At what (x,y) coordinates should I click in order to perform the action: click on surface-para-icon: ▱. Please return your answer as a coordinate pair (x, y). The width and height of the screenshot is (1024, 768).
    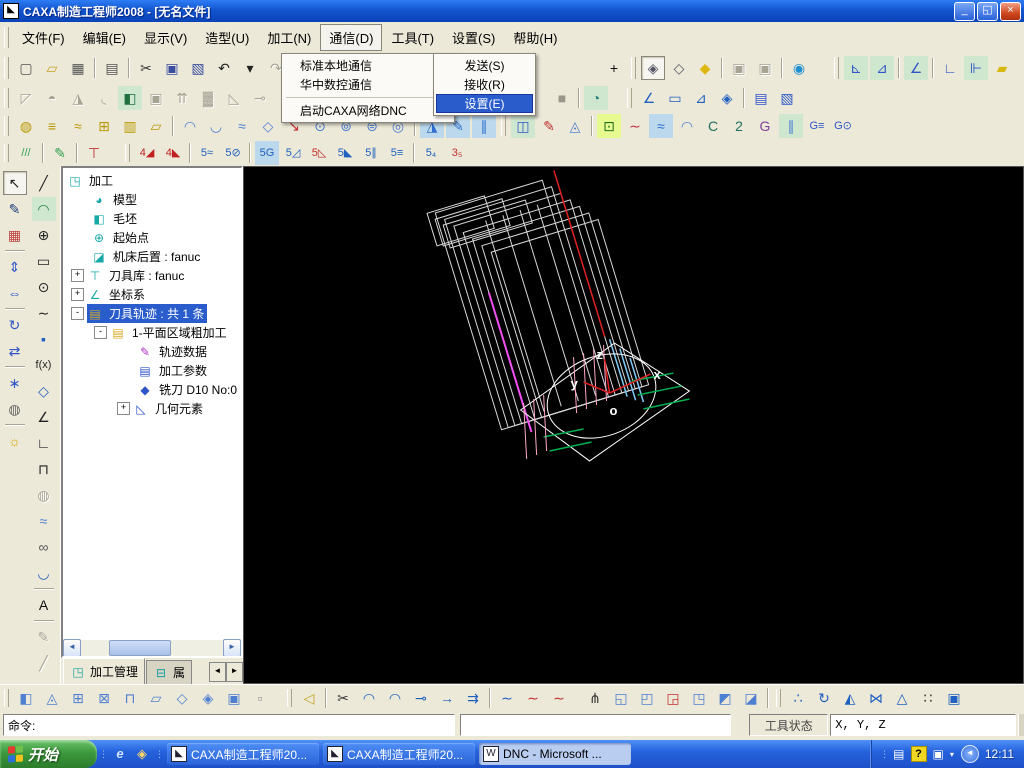
    Looking at the image, I should click on (156, 698).